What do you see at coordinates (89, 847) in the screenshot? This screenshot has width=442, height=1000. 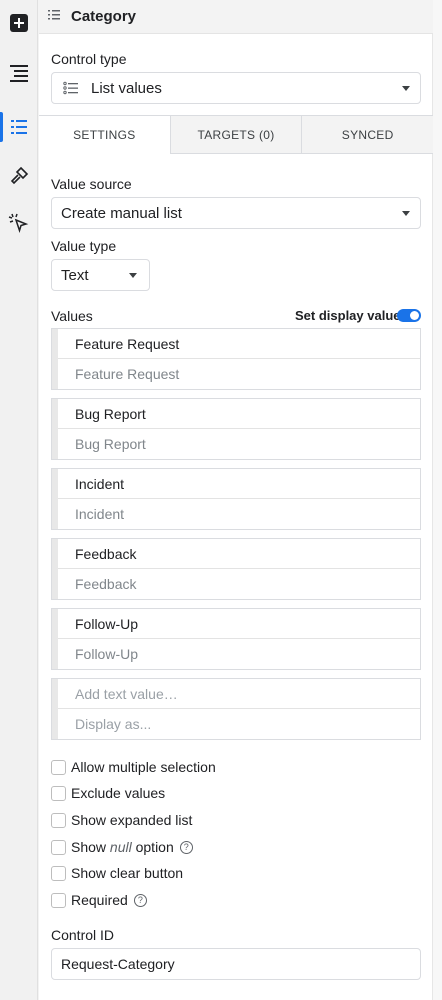 I see `show-null-prefix: Show` at bounding box center [89, 847].